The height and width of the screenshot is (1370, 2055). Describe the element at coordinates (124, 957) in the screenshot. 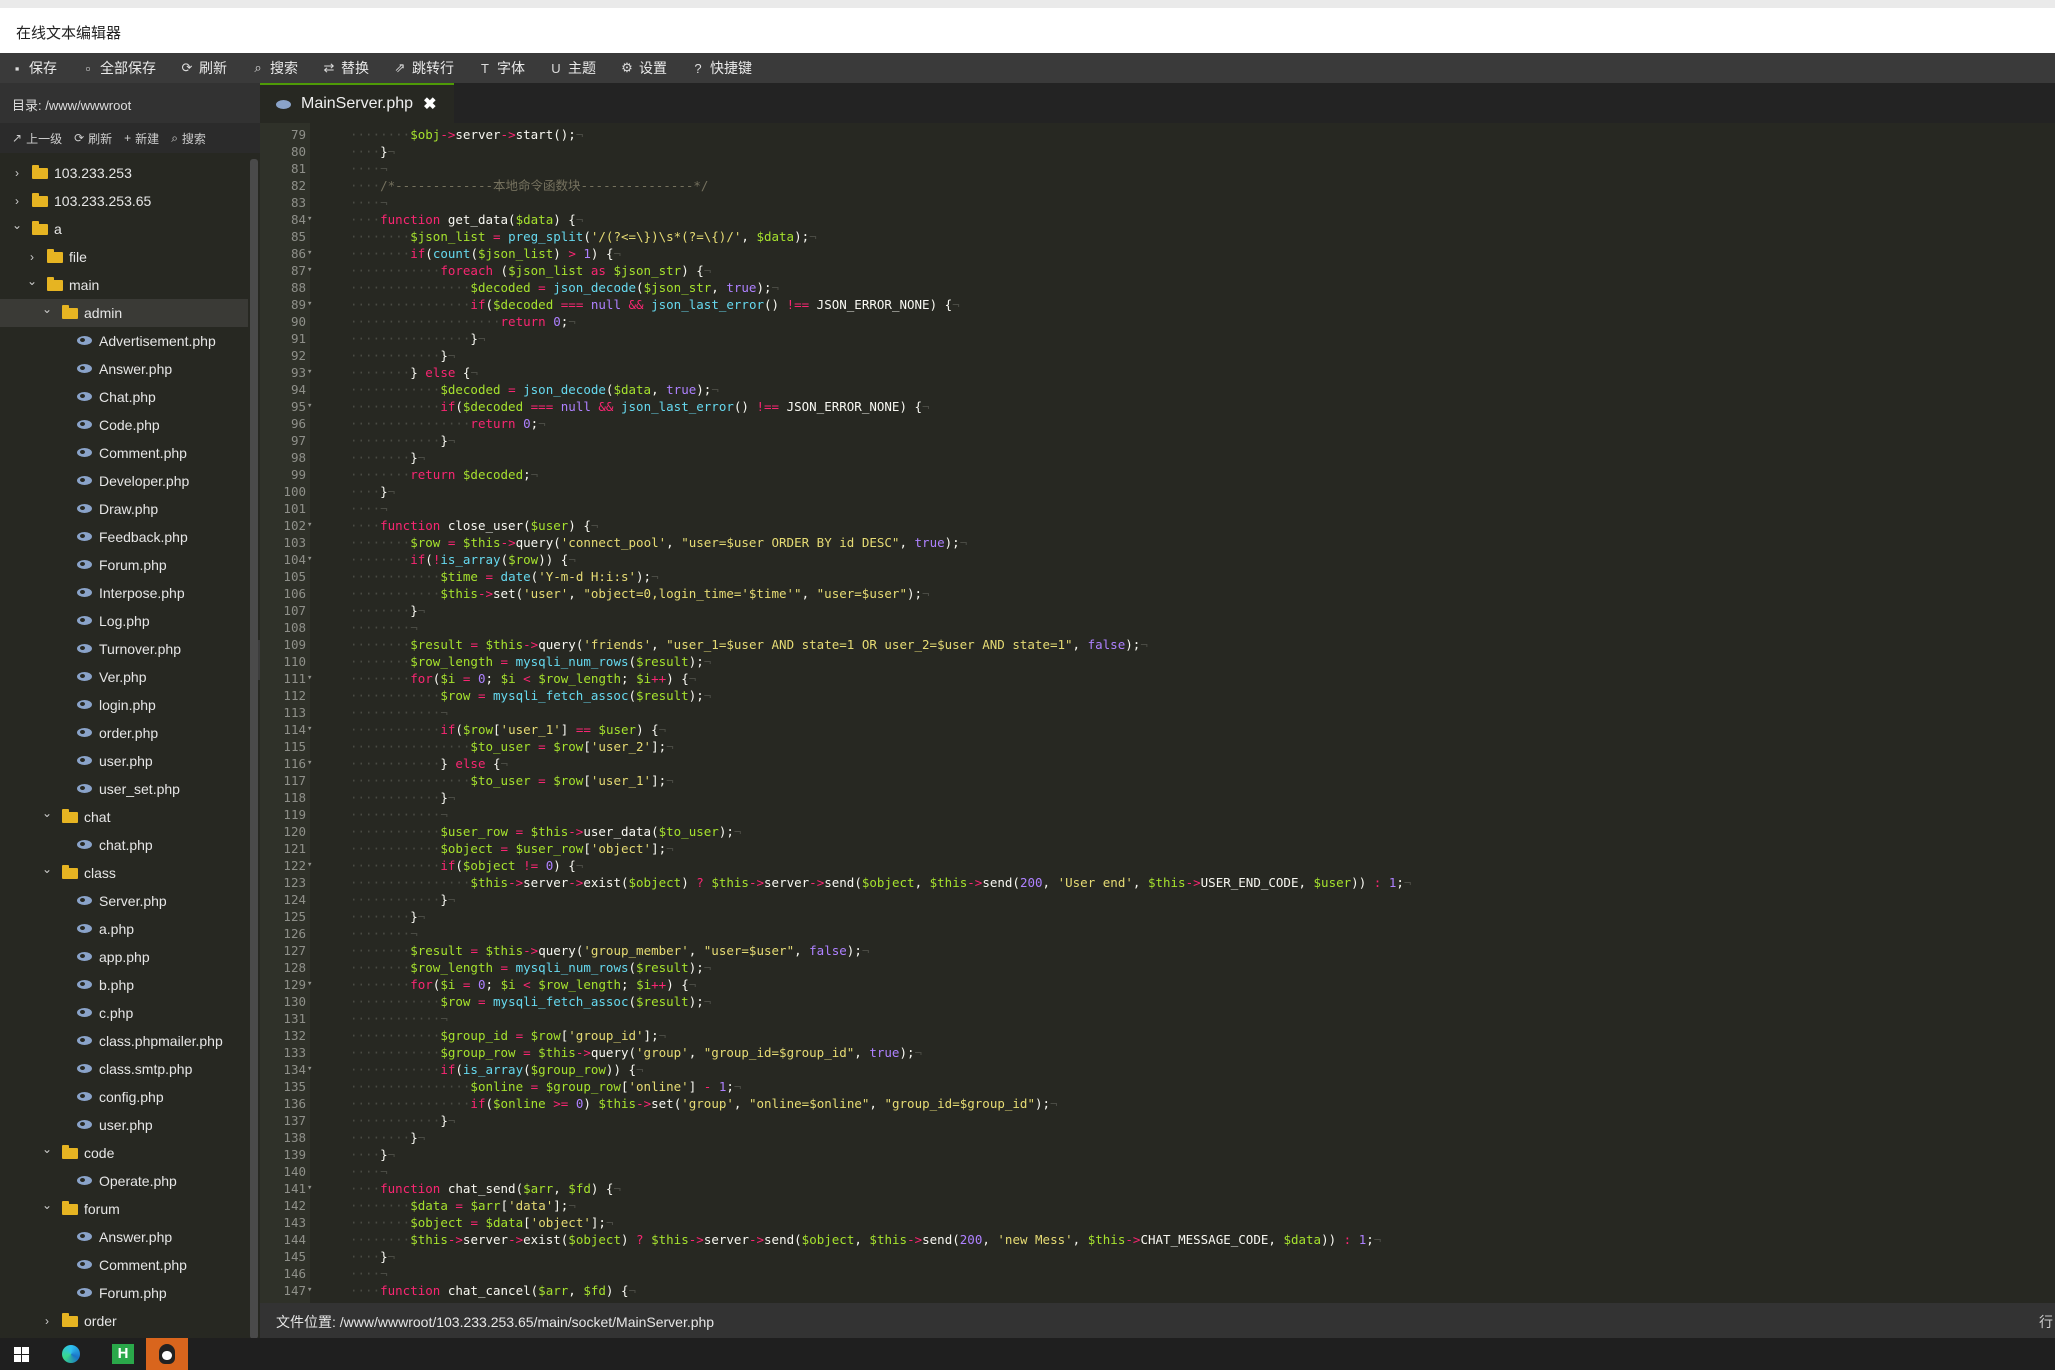

I see `tree-file: app.php` at that location.